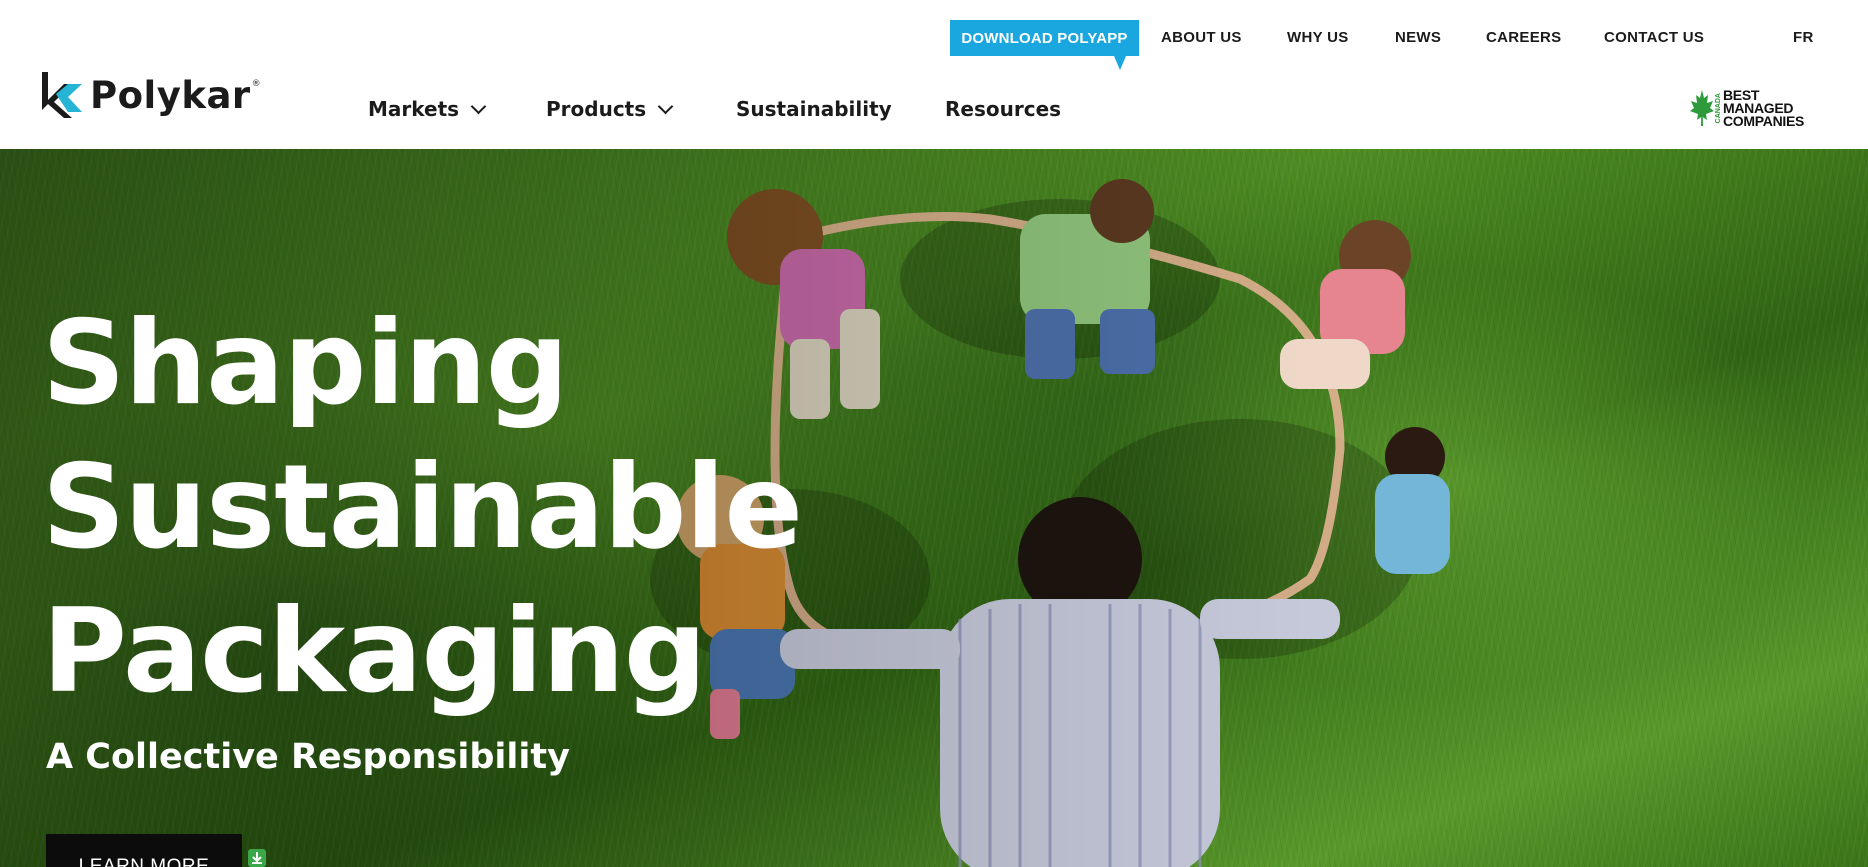 This screenshot has width=1868, height=867. I want to click on nav-why-us: WHY US, so click(1318, 37).